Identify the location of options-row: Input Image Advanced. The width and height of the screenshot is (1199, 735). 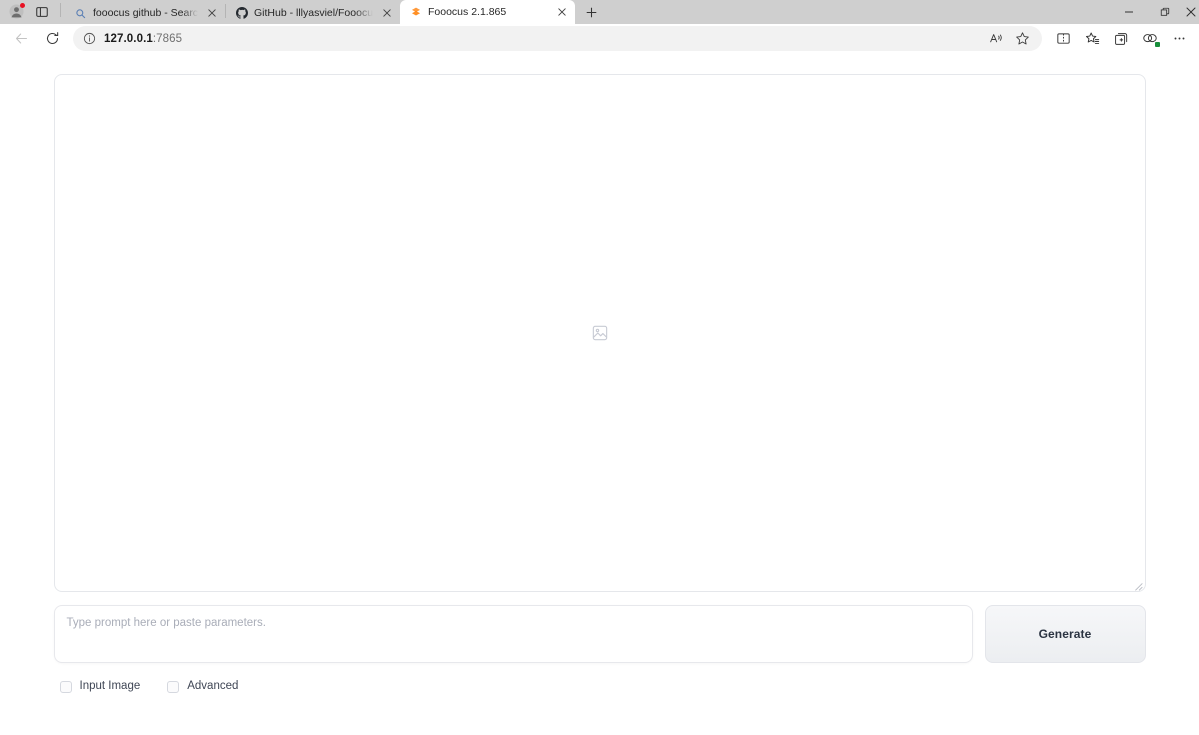
(600, 686).